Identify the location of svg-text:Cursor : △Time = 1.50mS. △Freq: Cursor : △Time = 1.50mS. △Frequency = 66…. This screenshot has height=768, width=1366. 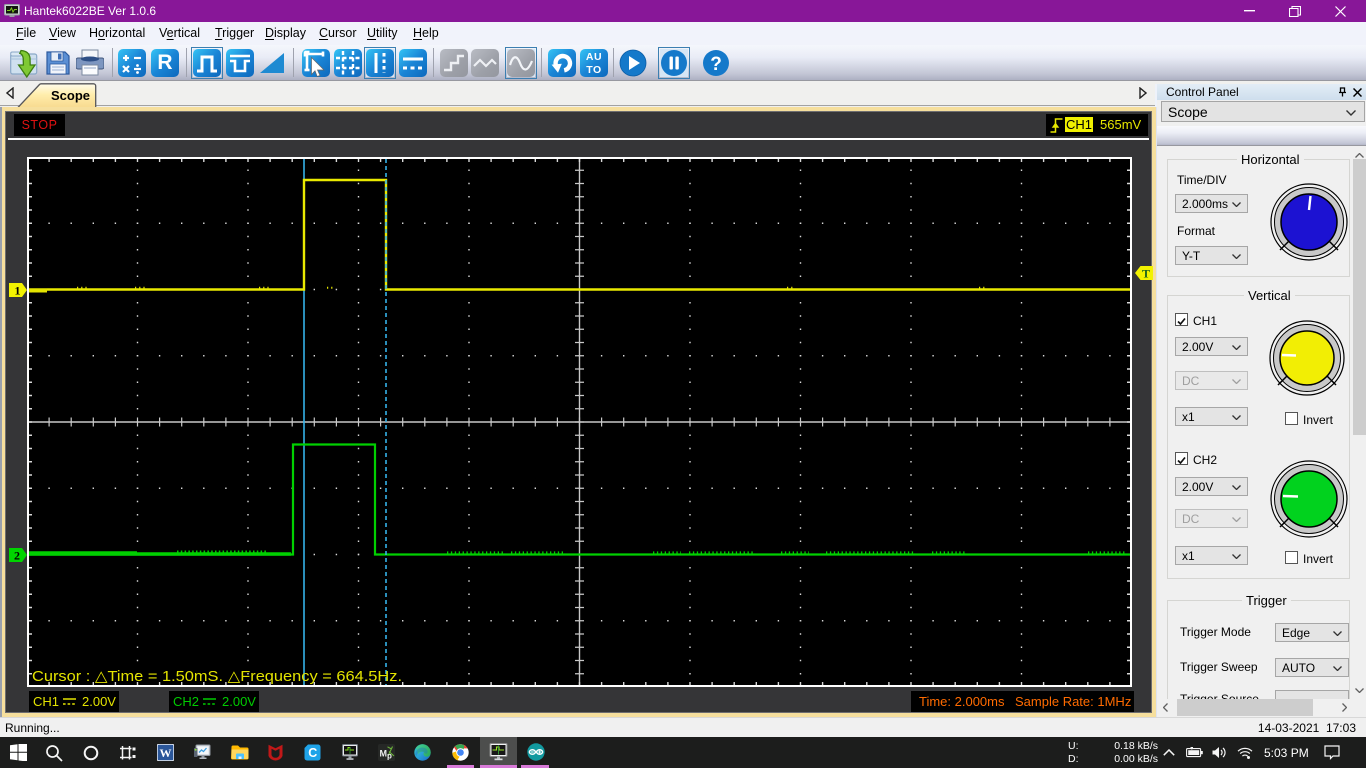
(217, 676).